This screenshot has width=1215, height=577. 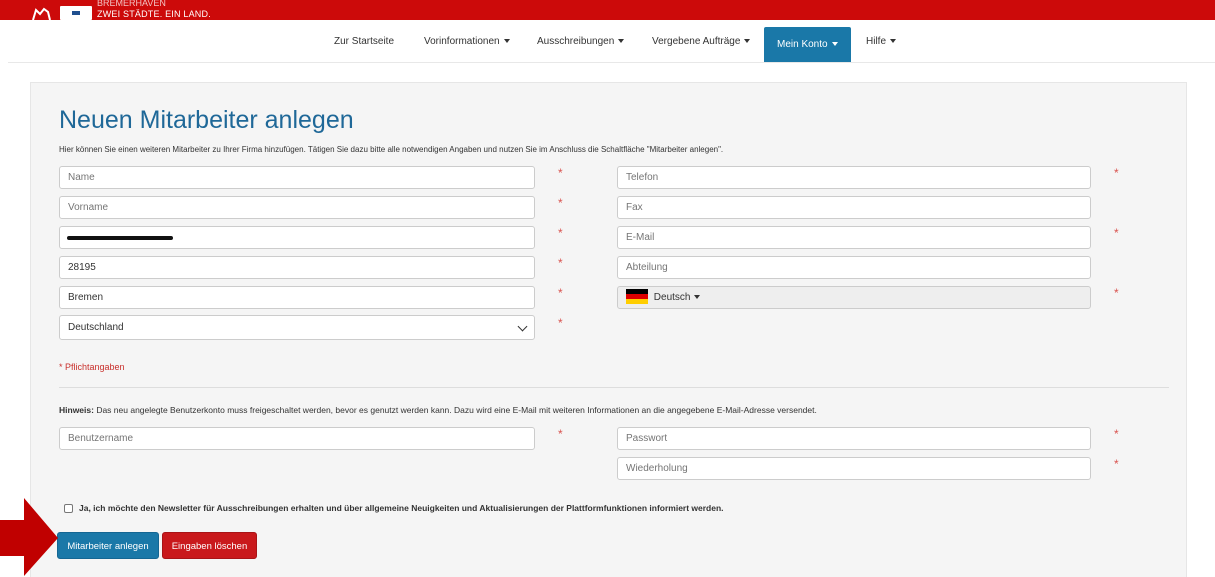 What do you see at coordinates (672, 297) in the screenshot?
I see `language-label: Deutsch` at bounding box center [672, 297].